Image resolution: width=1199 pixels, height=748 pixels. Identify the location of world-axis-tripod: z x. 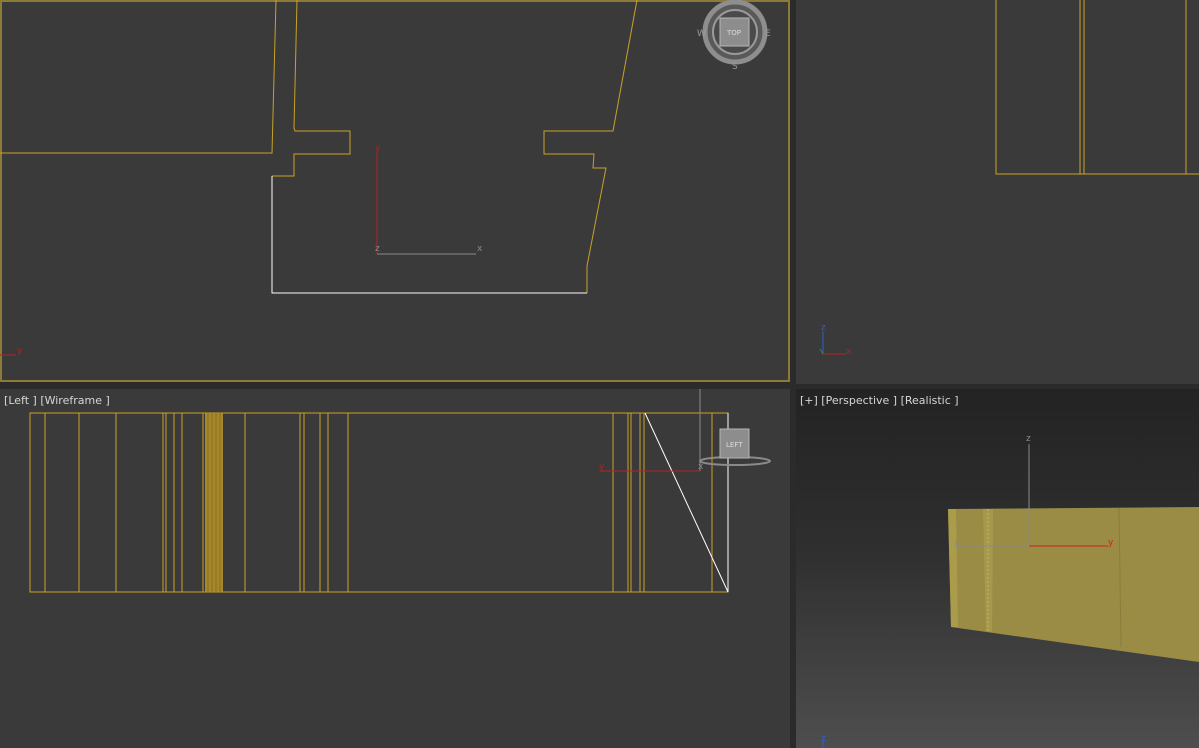
(835, 340).